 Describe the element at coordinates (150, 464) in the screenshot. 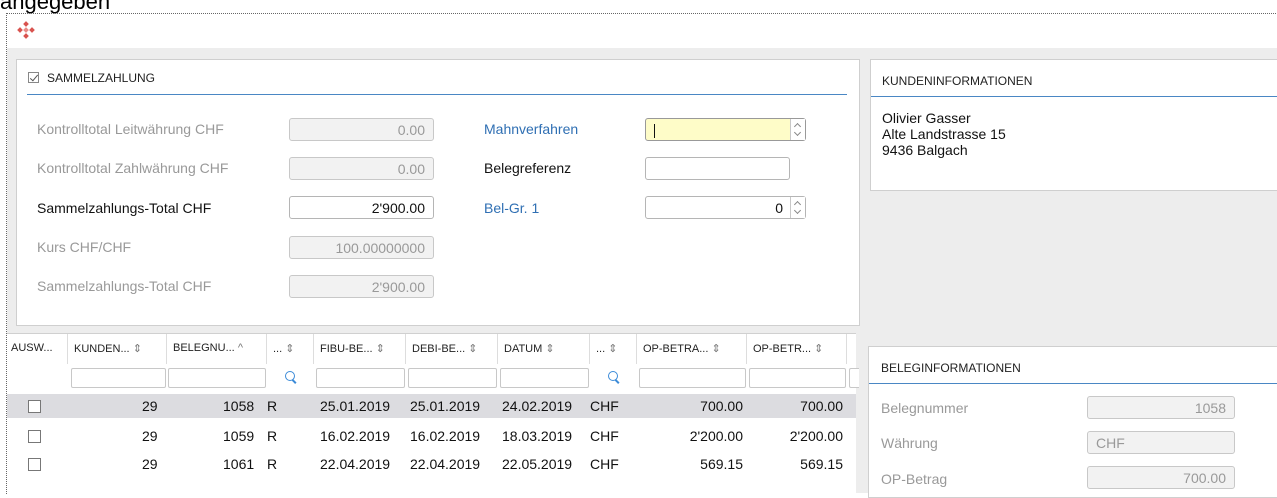

I see `cell-kunde: 29` at that location.